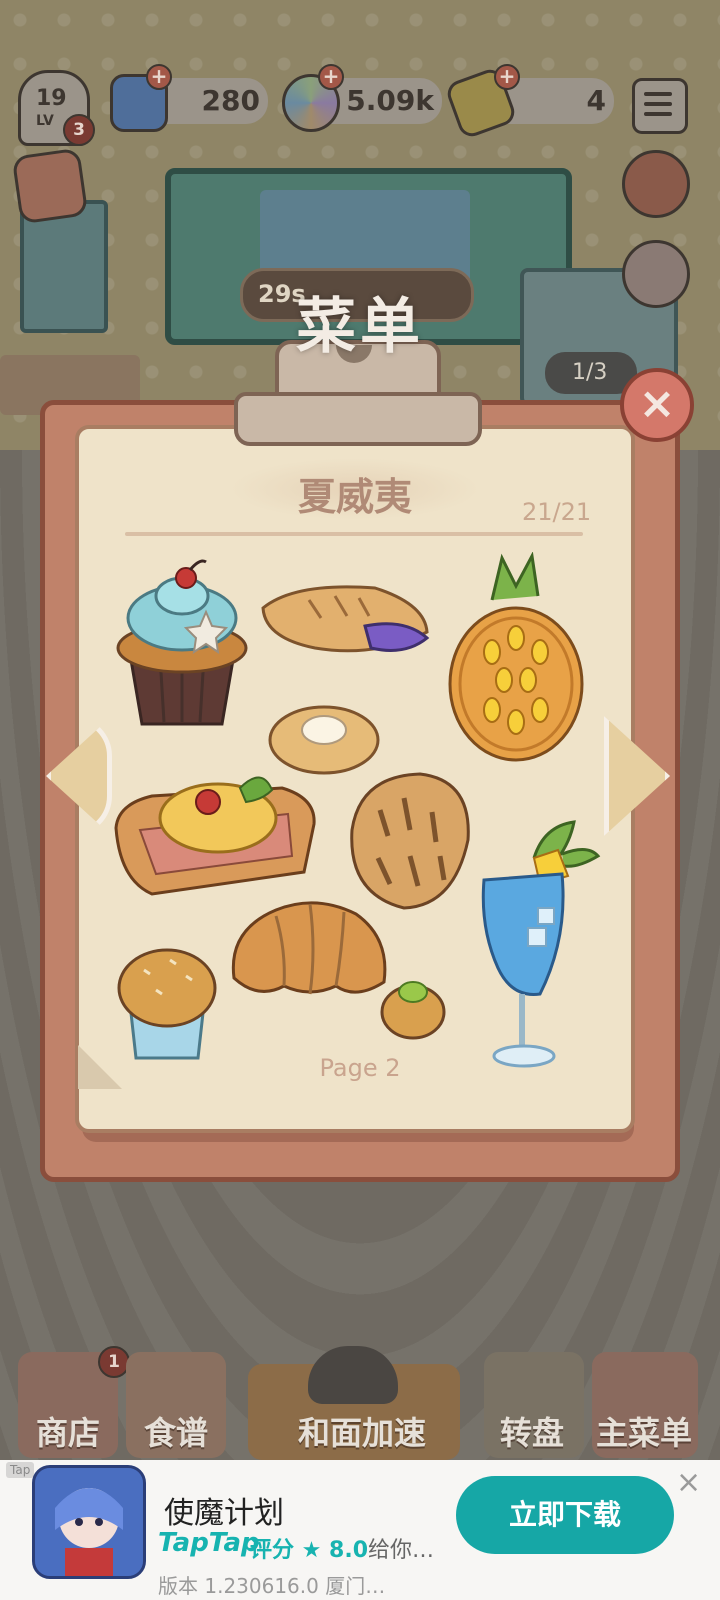 The image size is (720, 1600). What do you see at coordinates (656, 184) in the screenshot?
I see `rainbow-jar-icon` at bounding box center [656, 184].